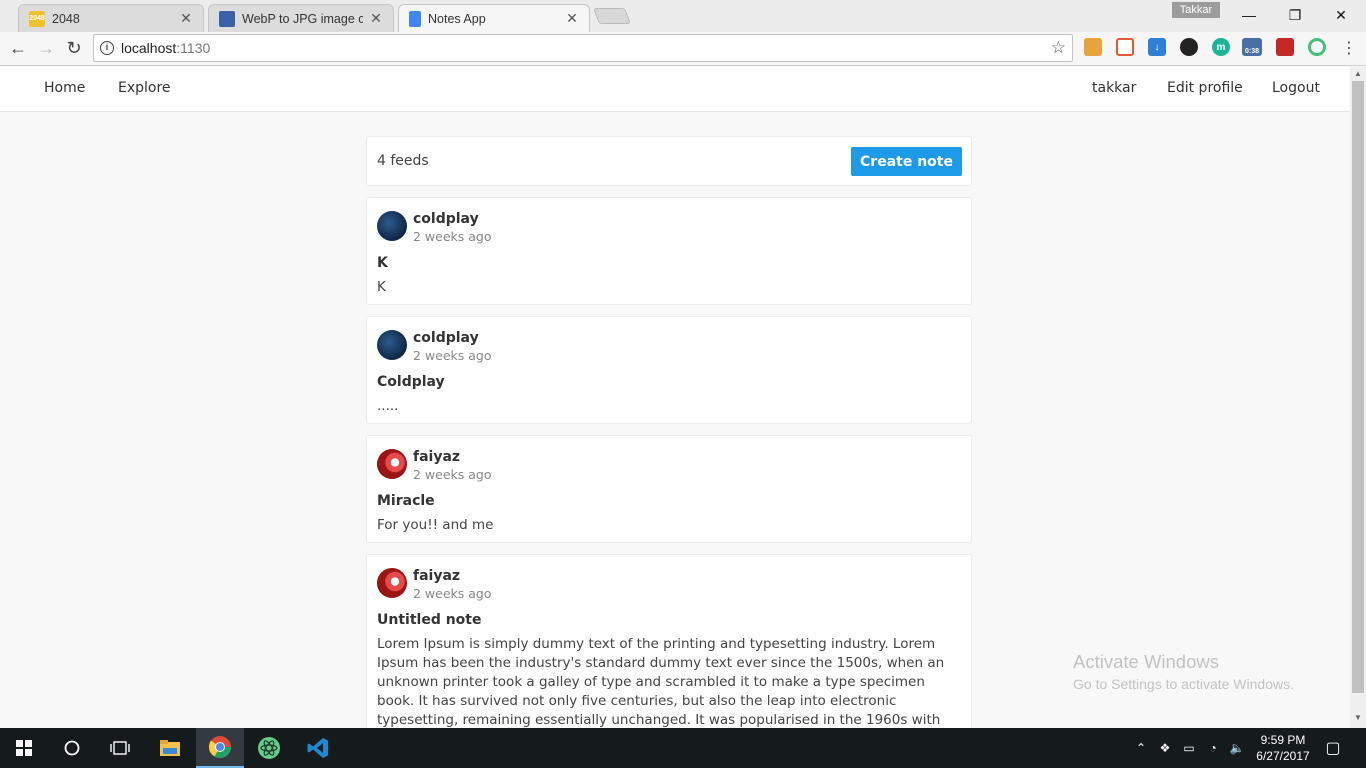  What do you see at coordinates (1189, 748) in the screenshot?
I see `battery-icon: ▭` at bounding box center [1189, 748].